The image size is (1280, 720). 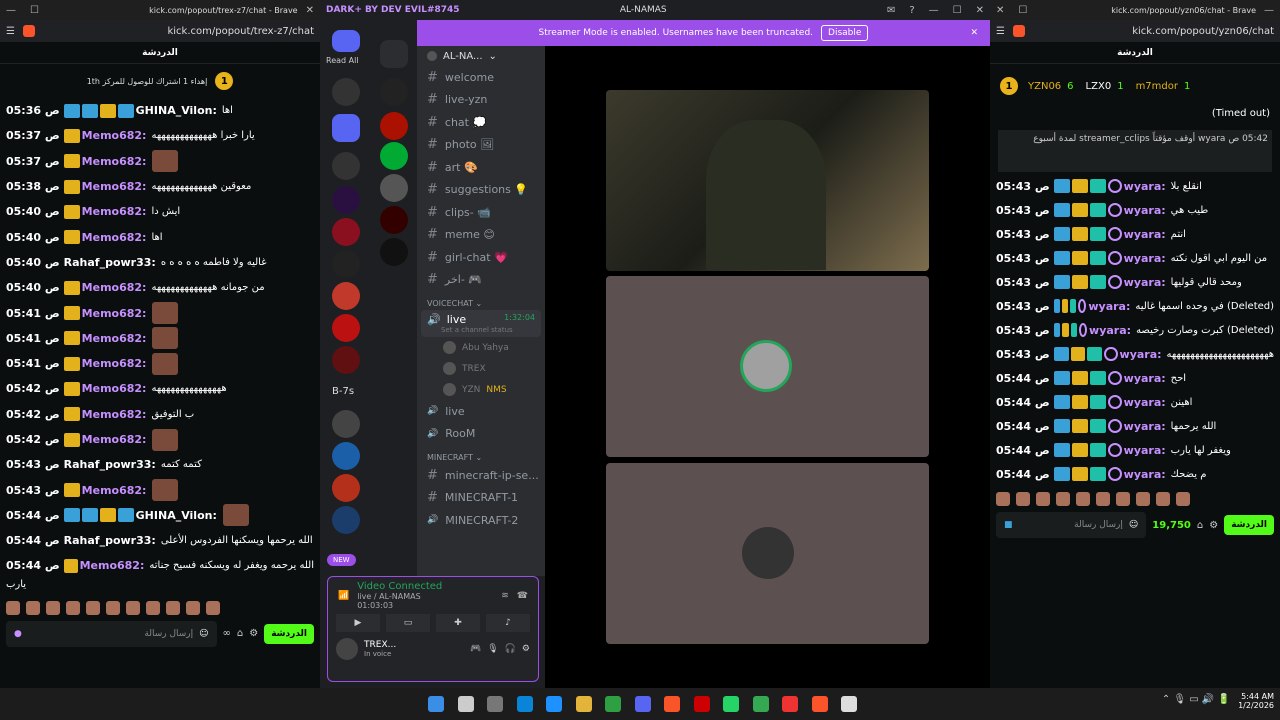 What do you see at coordinates (554, 704) in the screenshot?
I see `steam-icon` at bounding box center [554, 704].